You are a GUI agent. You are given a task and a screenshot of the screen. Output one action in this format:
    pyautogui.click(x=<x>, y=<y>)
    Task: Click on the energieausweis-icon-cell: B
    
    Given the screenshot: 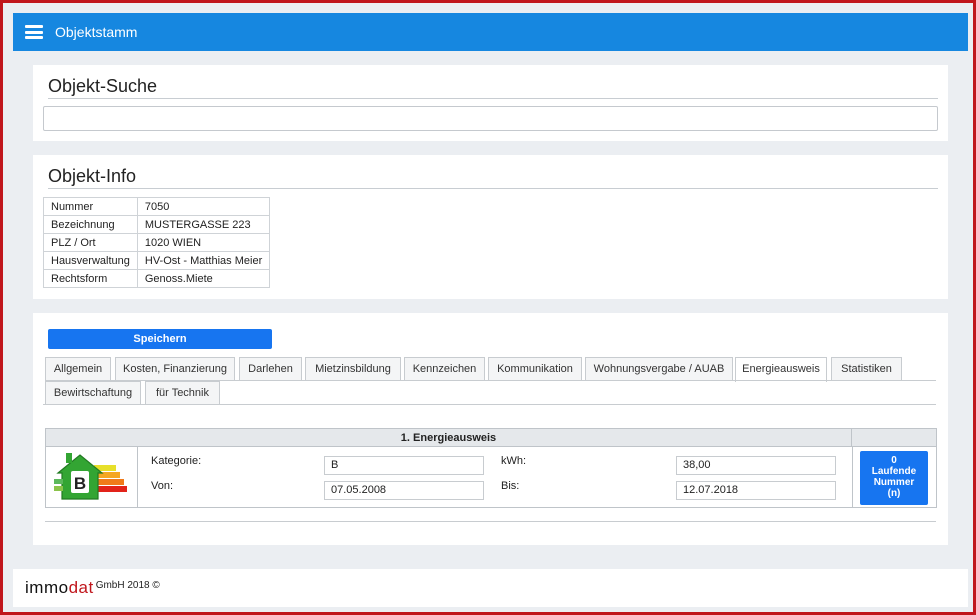 What is the action you would take?
    pyautogui.click(x=92, y=477)
    